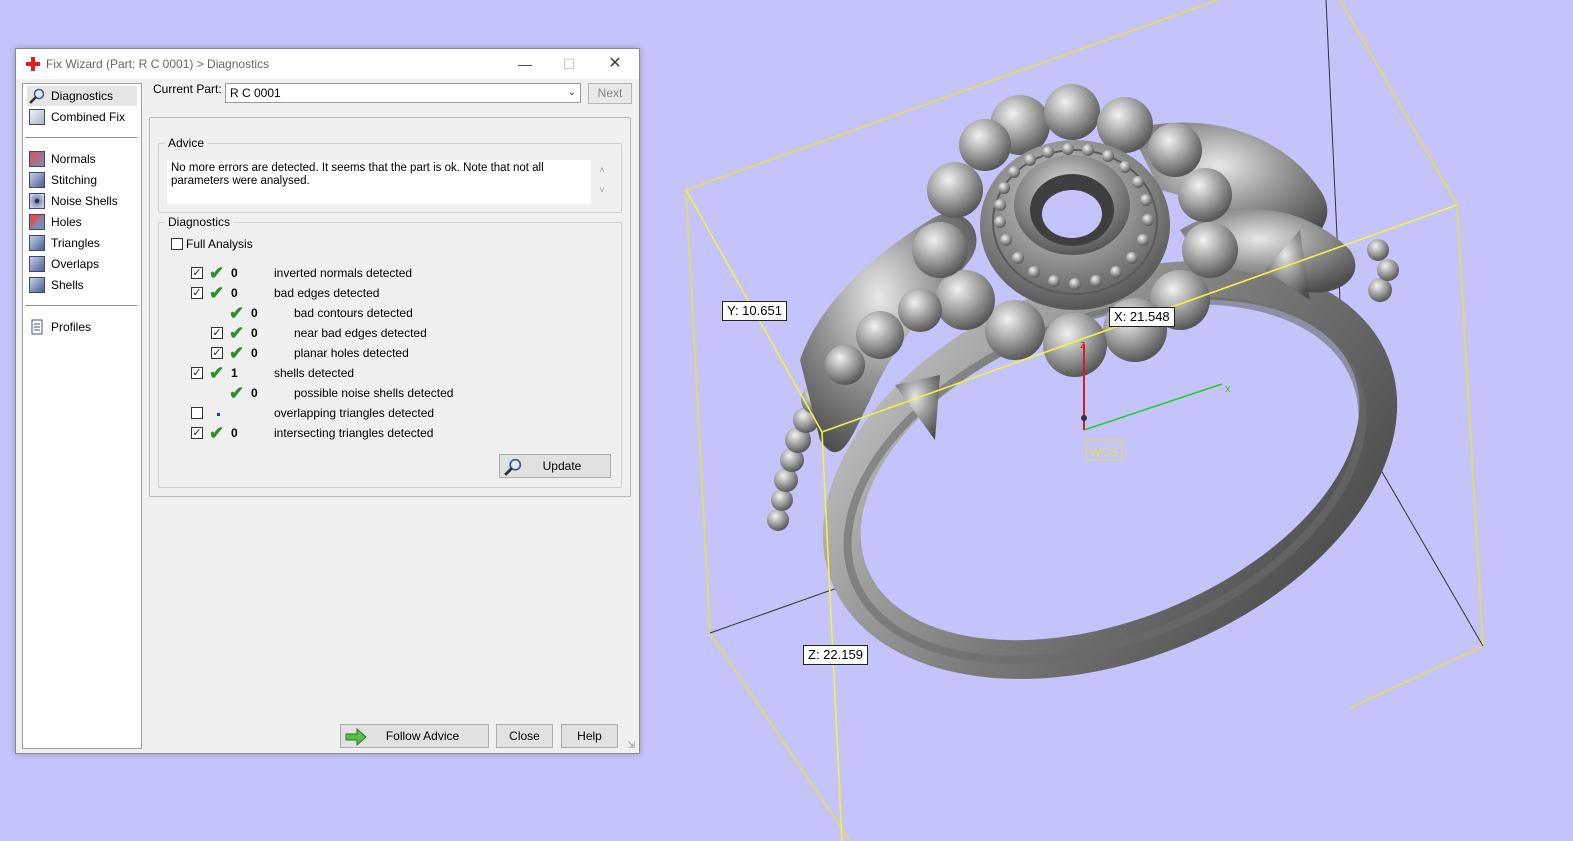 The height and width of the screenshot is (841, 1573). Describe the element at coordinates (569, 64) in the screenshot. I see `maximize-icon: ☐` at that location.